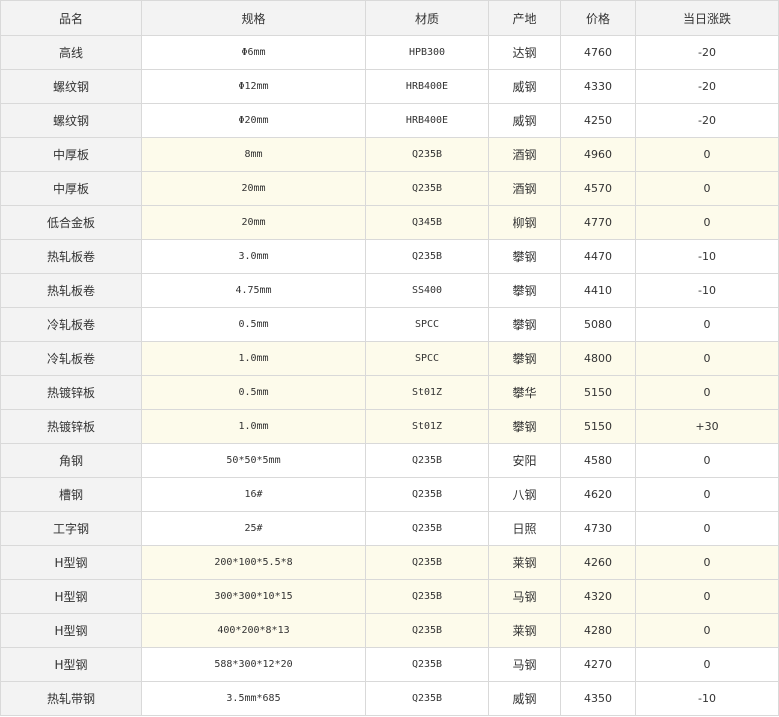  Describe the element at coordinates (389, 290) in the screenshot. I see `table-row: 热轧板卷 4.75mm SS400 攀钢 4410 -10` at that location.